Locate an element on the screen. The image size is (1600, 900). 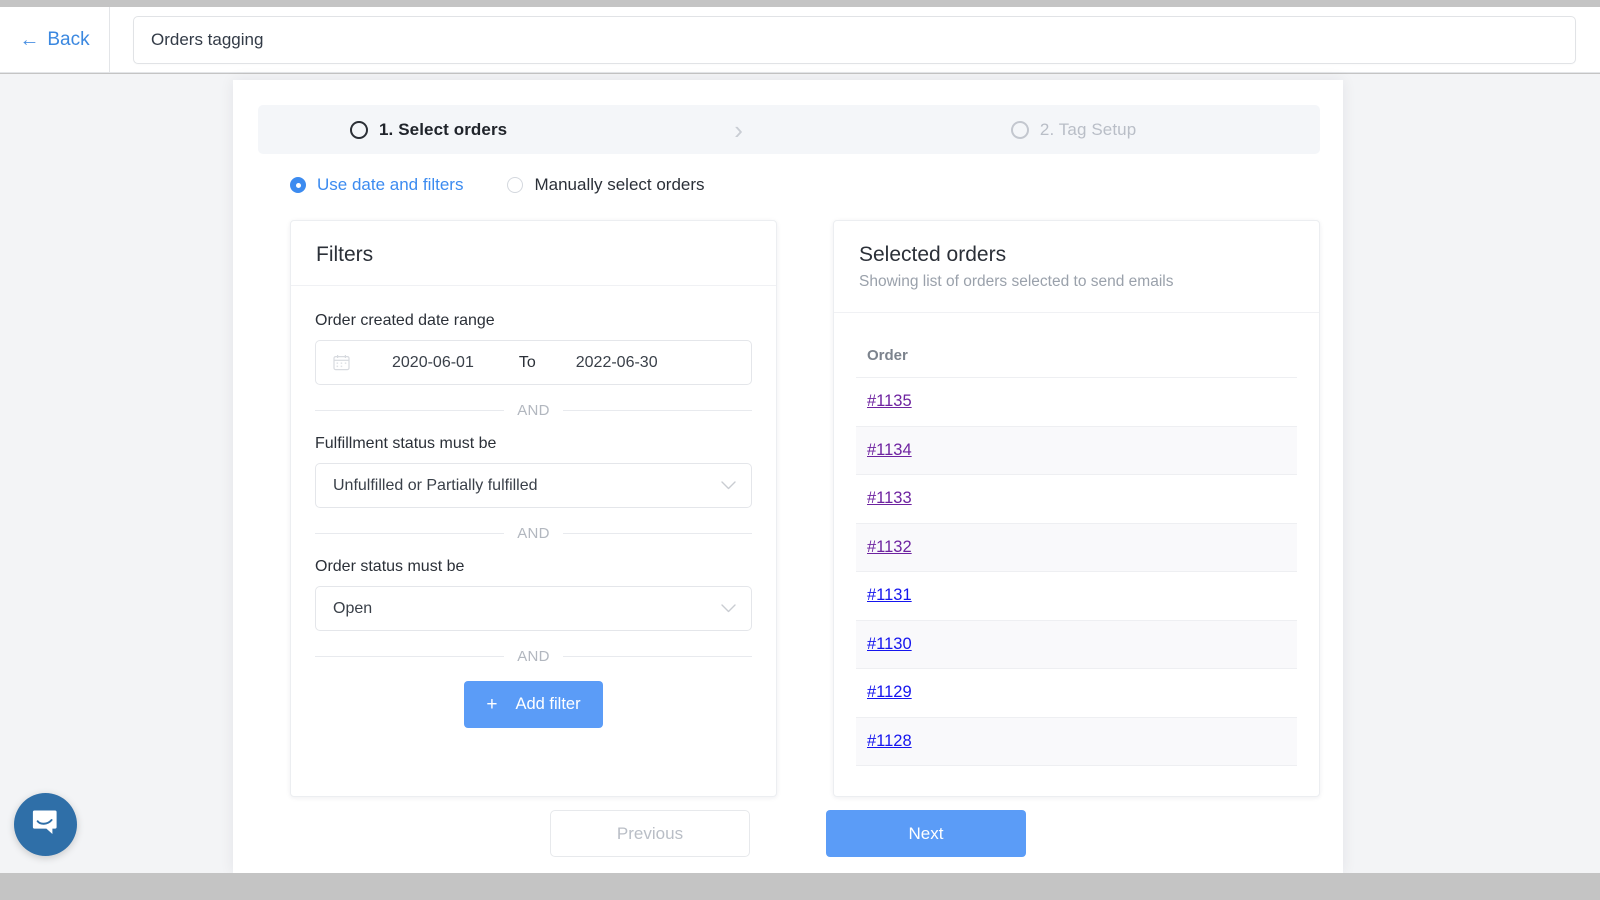
back-button-label: Back is located at coordinates (68, 39).